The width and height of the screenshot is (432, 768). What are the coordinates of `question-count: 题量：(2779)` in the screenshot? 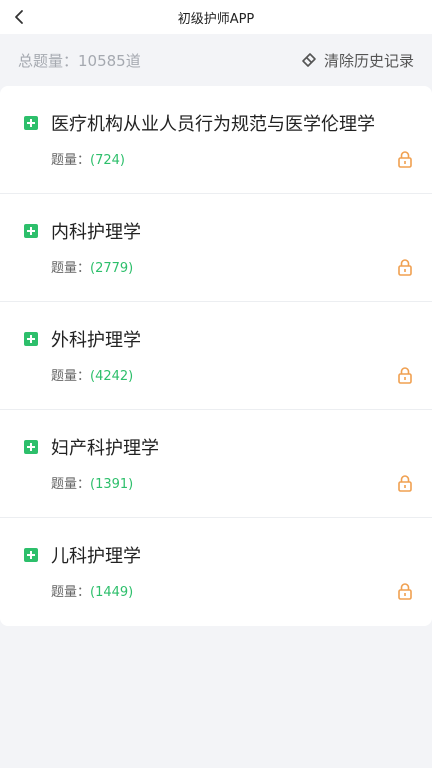 It's located at (92, 266).